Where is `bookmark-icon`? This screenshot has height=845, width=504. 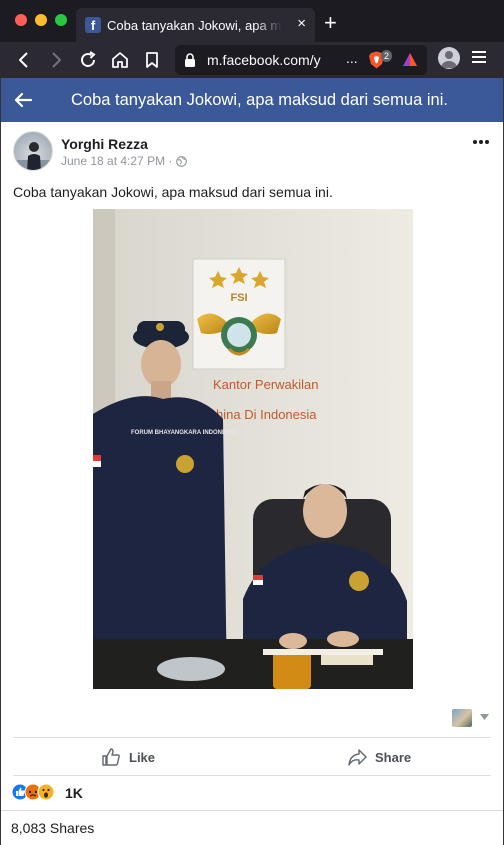
bookmark-icon is located at coordinates (152, 60).